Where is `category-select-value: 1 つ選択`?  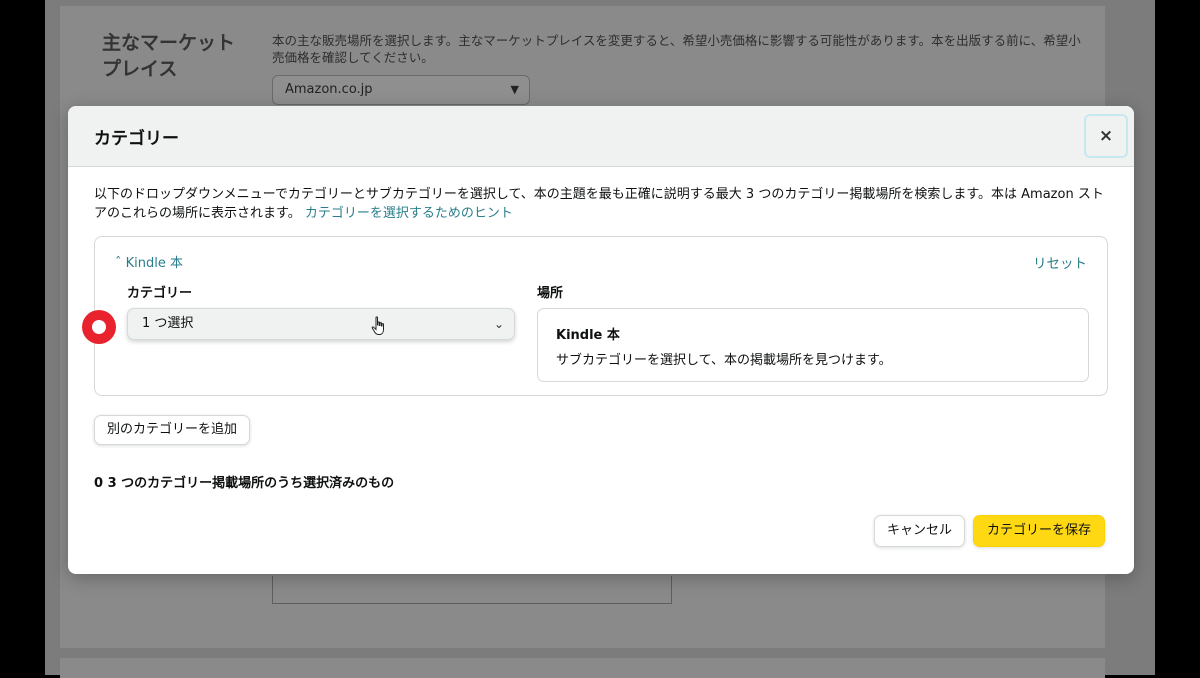 category-select-value: 1 つ選択 is located at coordinates (168, 323).